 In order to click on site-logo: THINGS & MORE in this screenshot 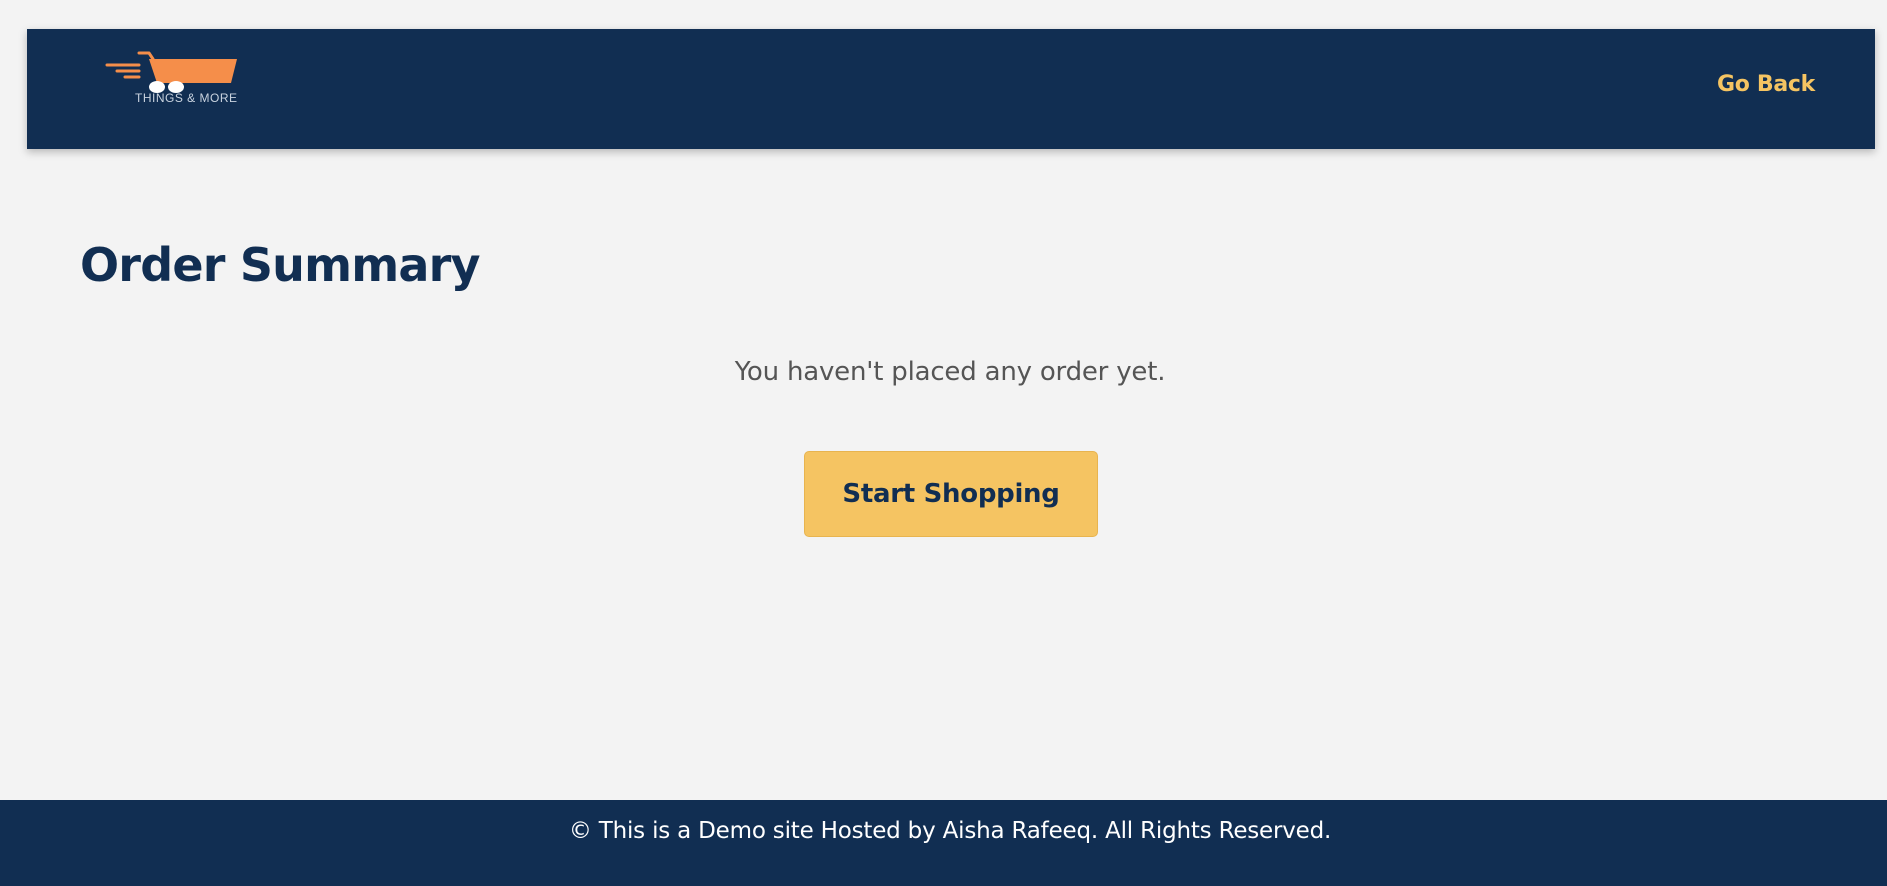, I will do `click(180, 81)`.